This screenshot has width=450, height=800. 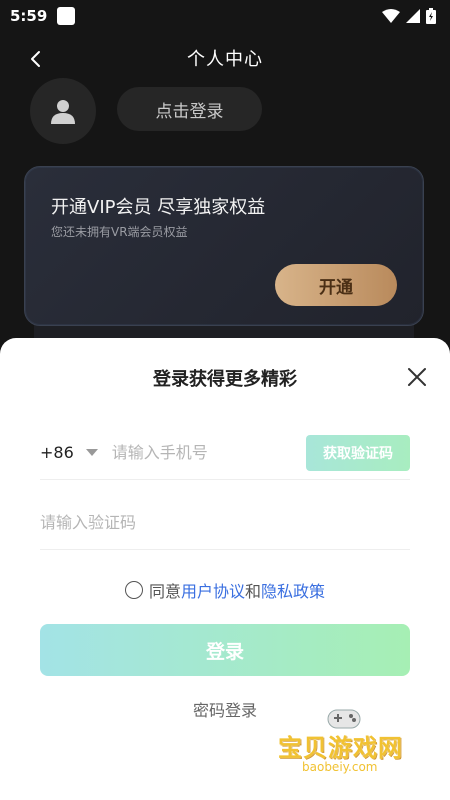 I want to click on agreement-row: 同意 用户协议 和 隐私政策, so click(x=225, y=590).